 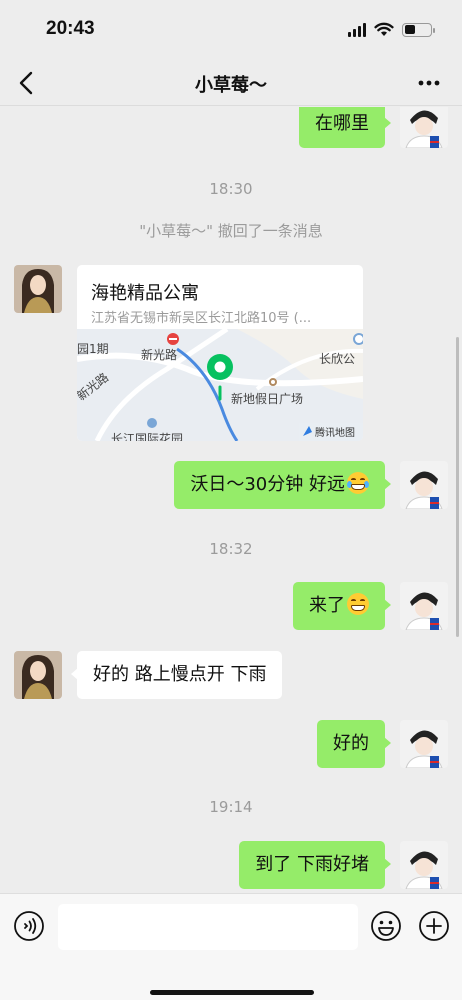 I want to click on status-icons, so click(x=391, y=29).